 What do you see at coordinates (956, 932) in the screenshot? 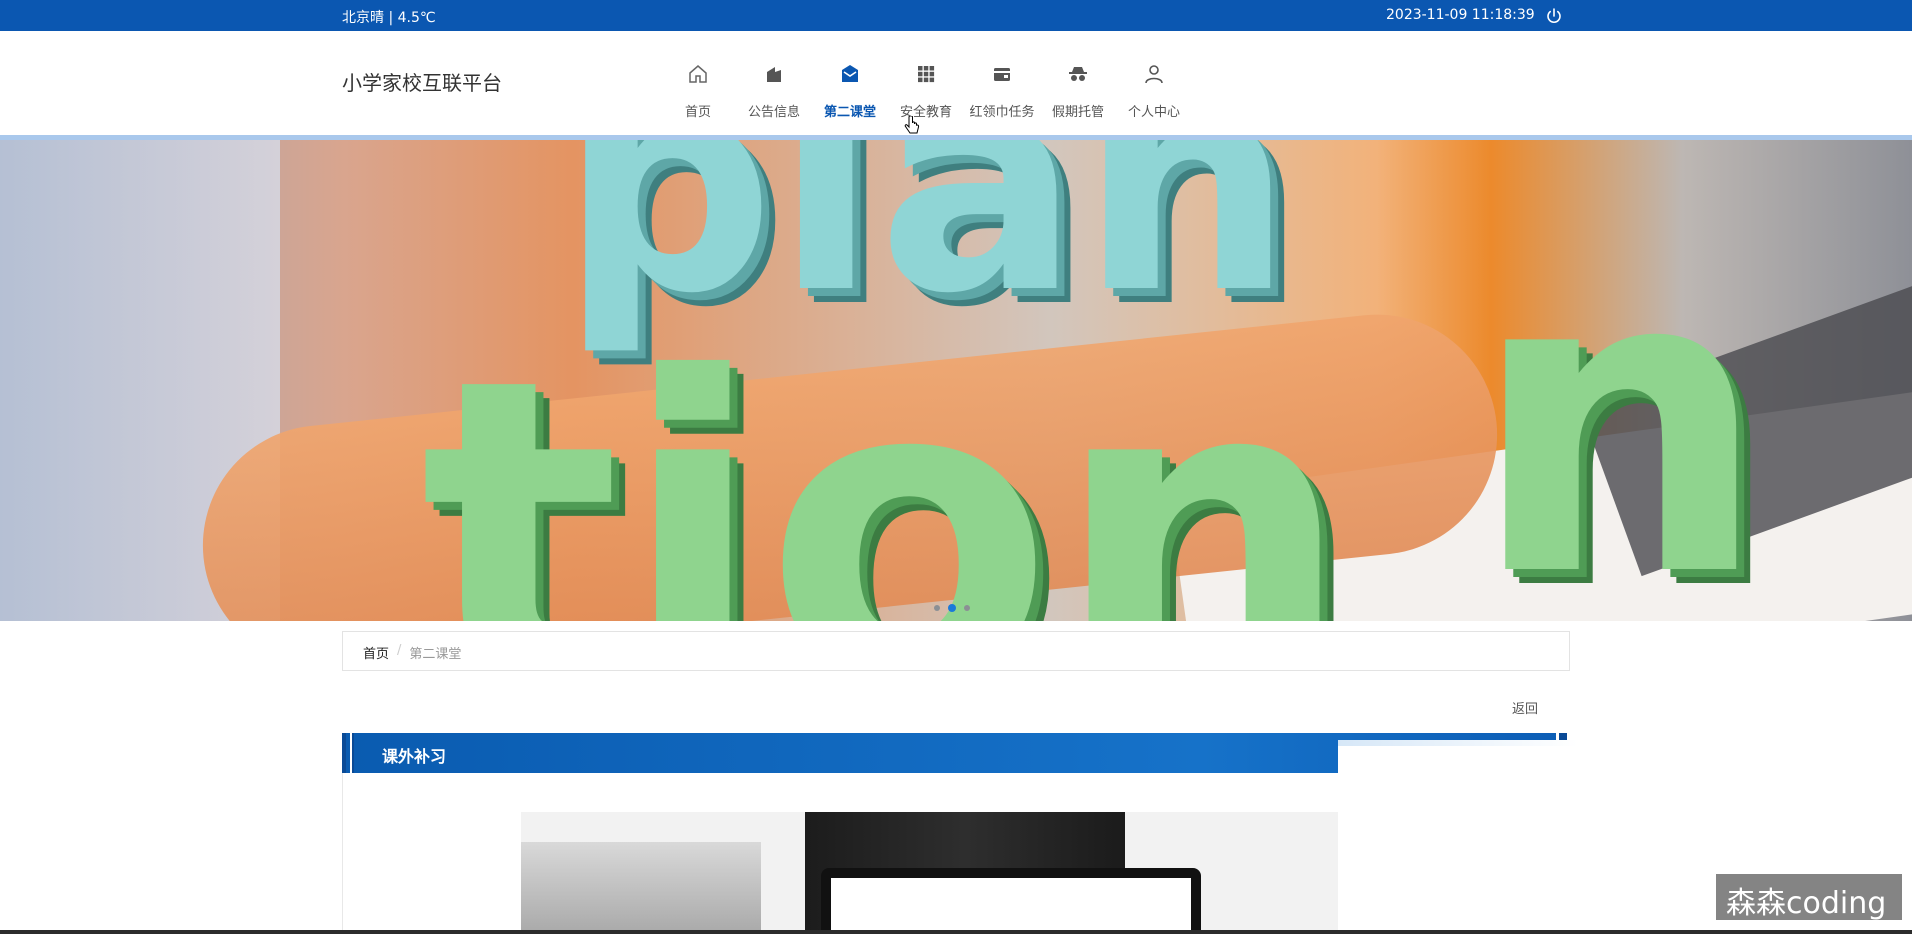
I see `bottom-edge` at bounding box center [956, 932].